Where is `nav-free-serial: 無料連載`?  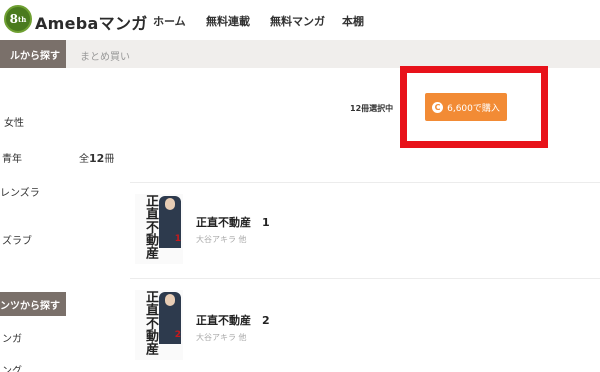 nav-free-serial: 無料連載 is located at coordinates (228, 21).